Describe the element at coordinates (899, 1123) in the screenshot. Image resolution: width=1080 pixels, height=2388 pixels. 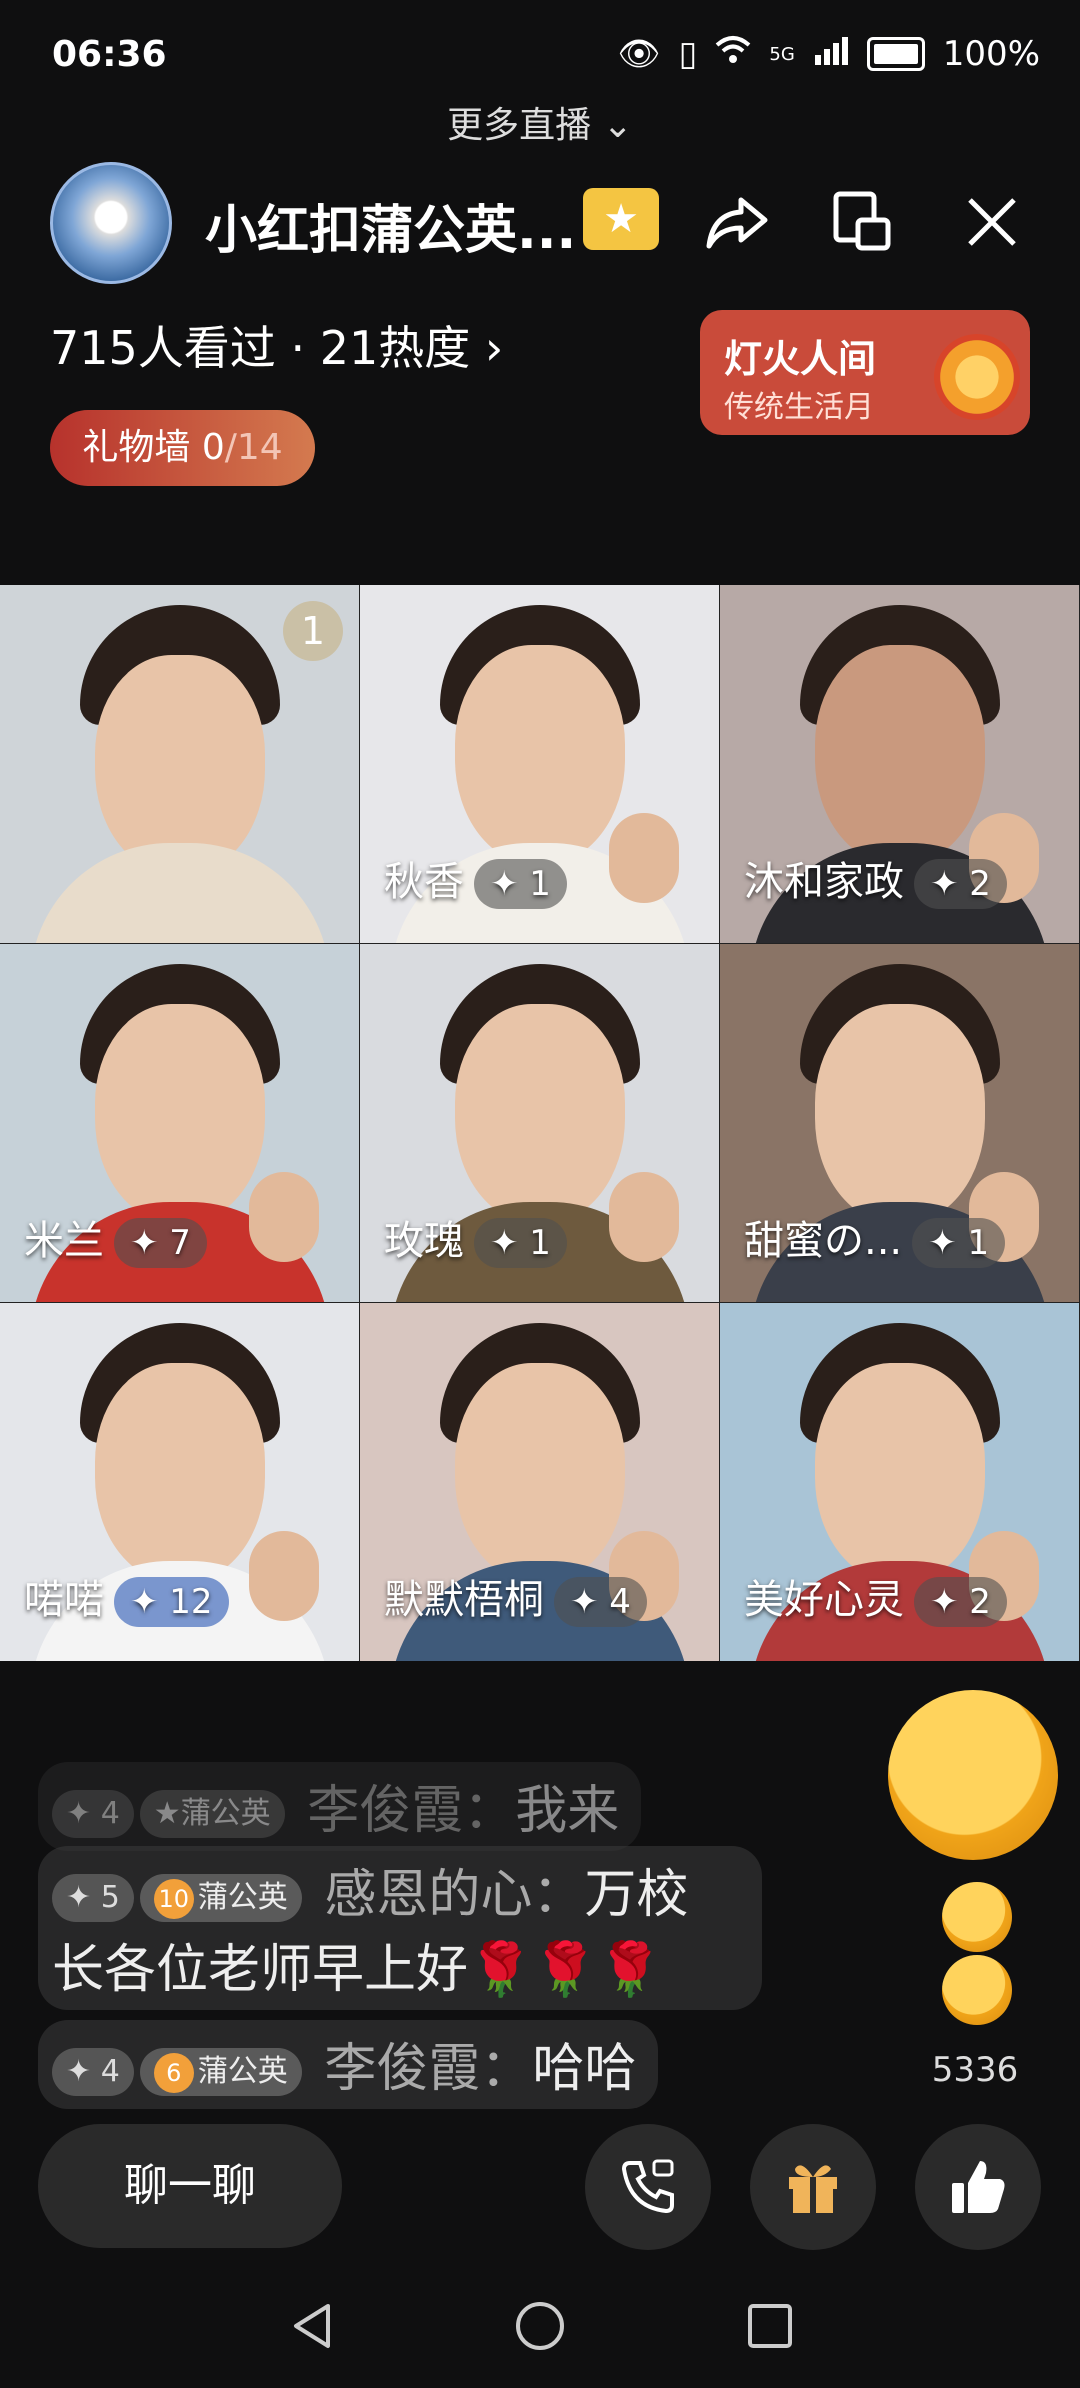
I see `video-tile: 甜蜜の... ✦ 1` at that location.